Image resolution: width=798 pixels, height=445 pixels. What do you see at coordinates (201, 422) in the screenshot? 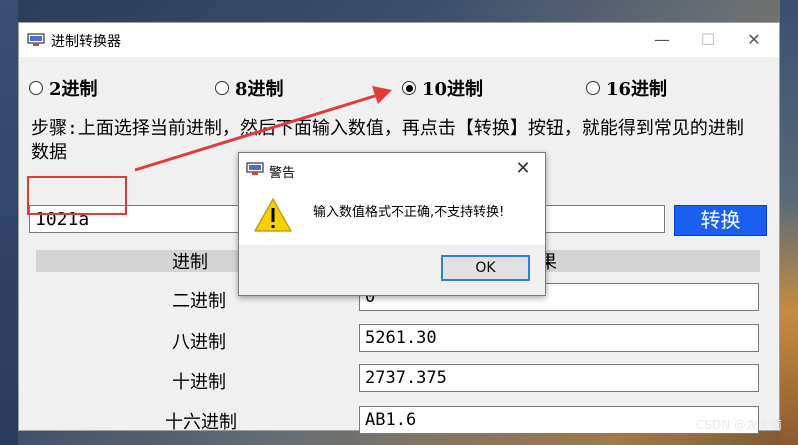
I see `row-label-hex: 十六进制` at bounding box center [201, 422].